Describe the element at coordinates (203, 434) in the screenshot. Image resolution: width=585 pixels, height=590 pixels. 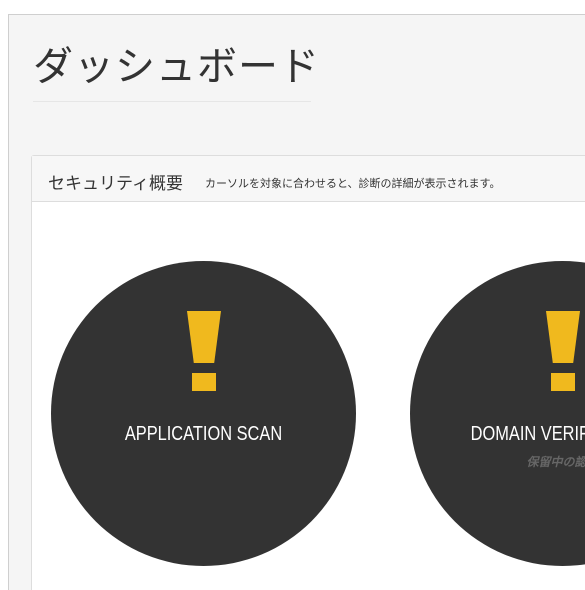
I see `application-scan-label: APPLICATION SCAN` at that location.